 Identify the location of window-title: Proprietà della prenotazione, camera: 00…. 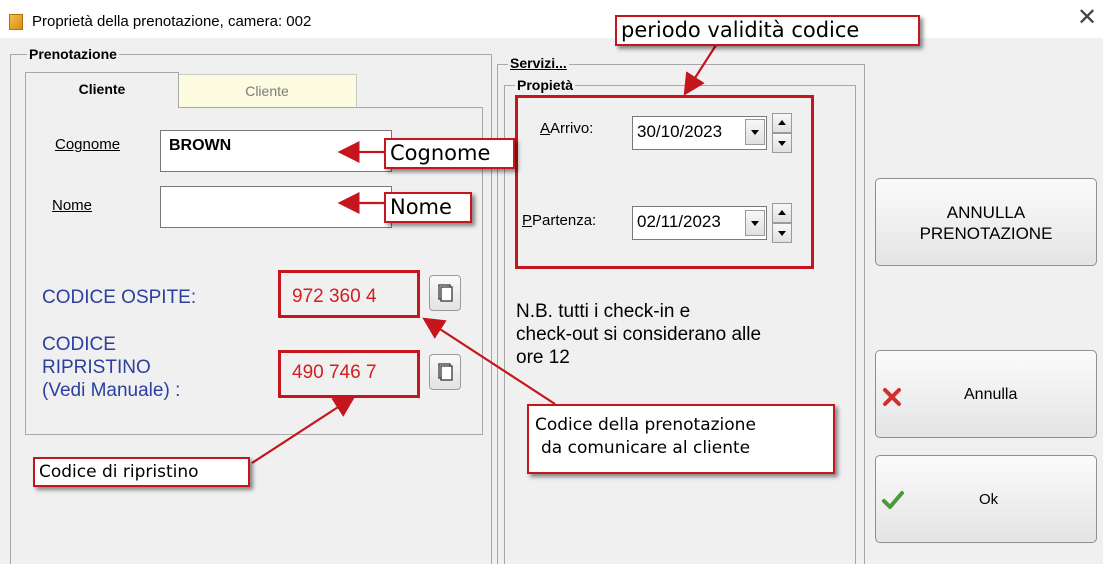
(172, 21).